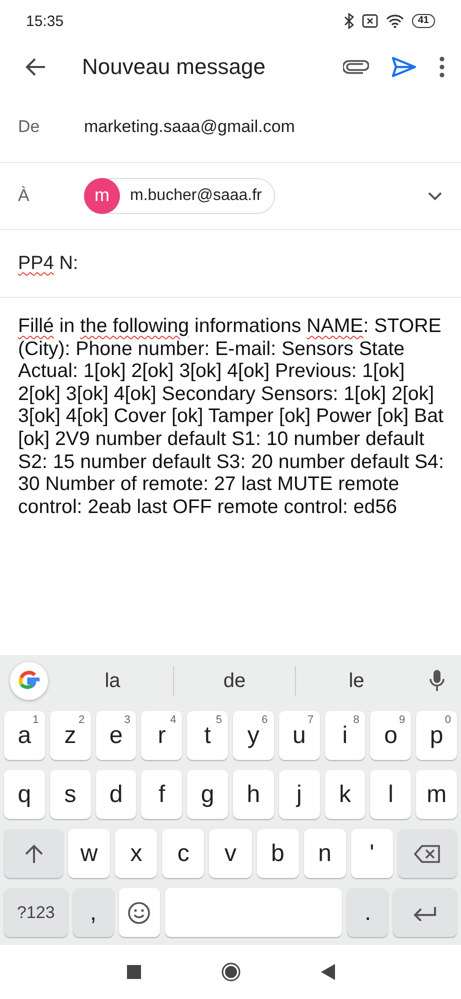 This screenshot has height=999, width=461. What do you see at coordinates (81, 720) in the screenshot?
I see `key-hint: 2` at bounding box center [81, 720].